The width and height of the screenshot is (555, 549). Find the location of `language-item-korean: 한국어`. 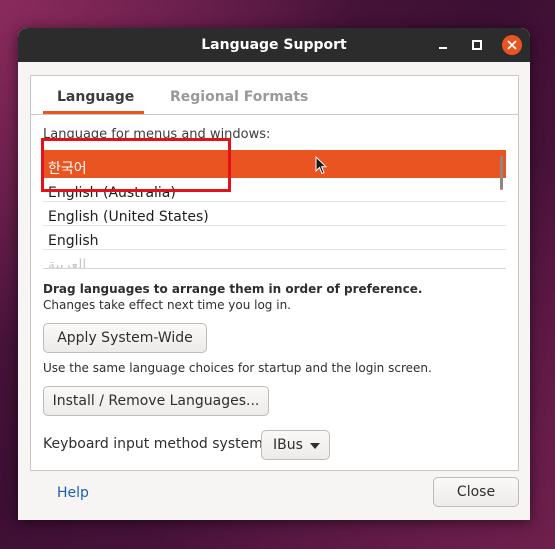

language-item-korean: 한국어 is located at coordinates (274, 170).